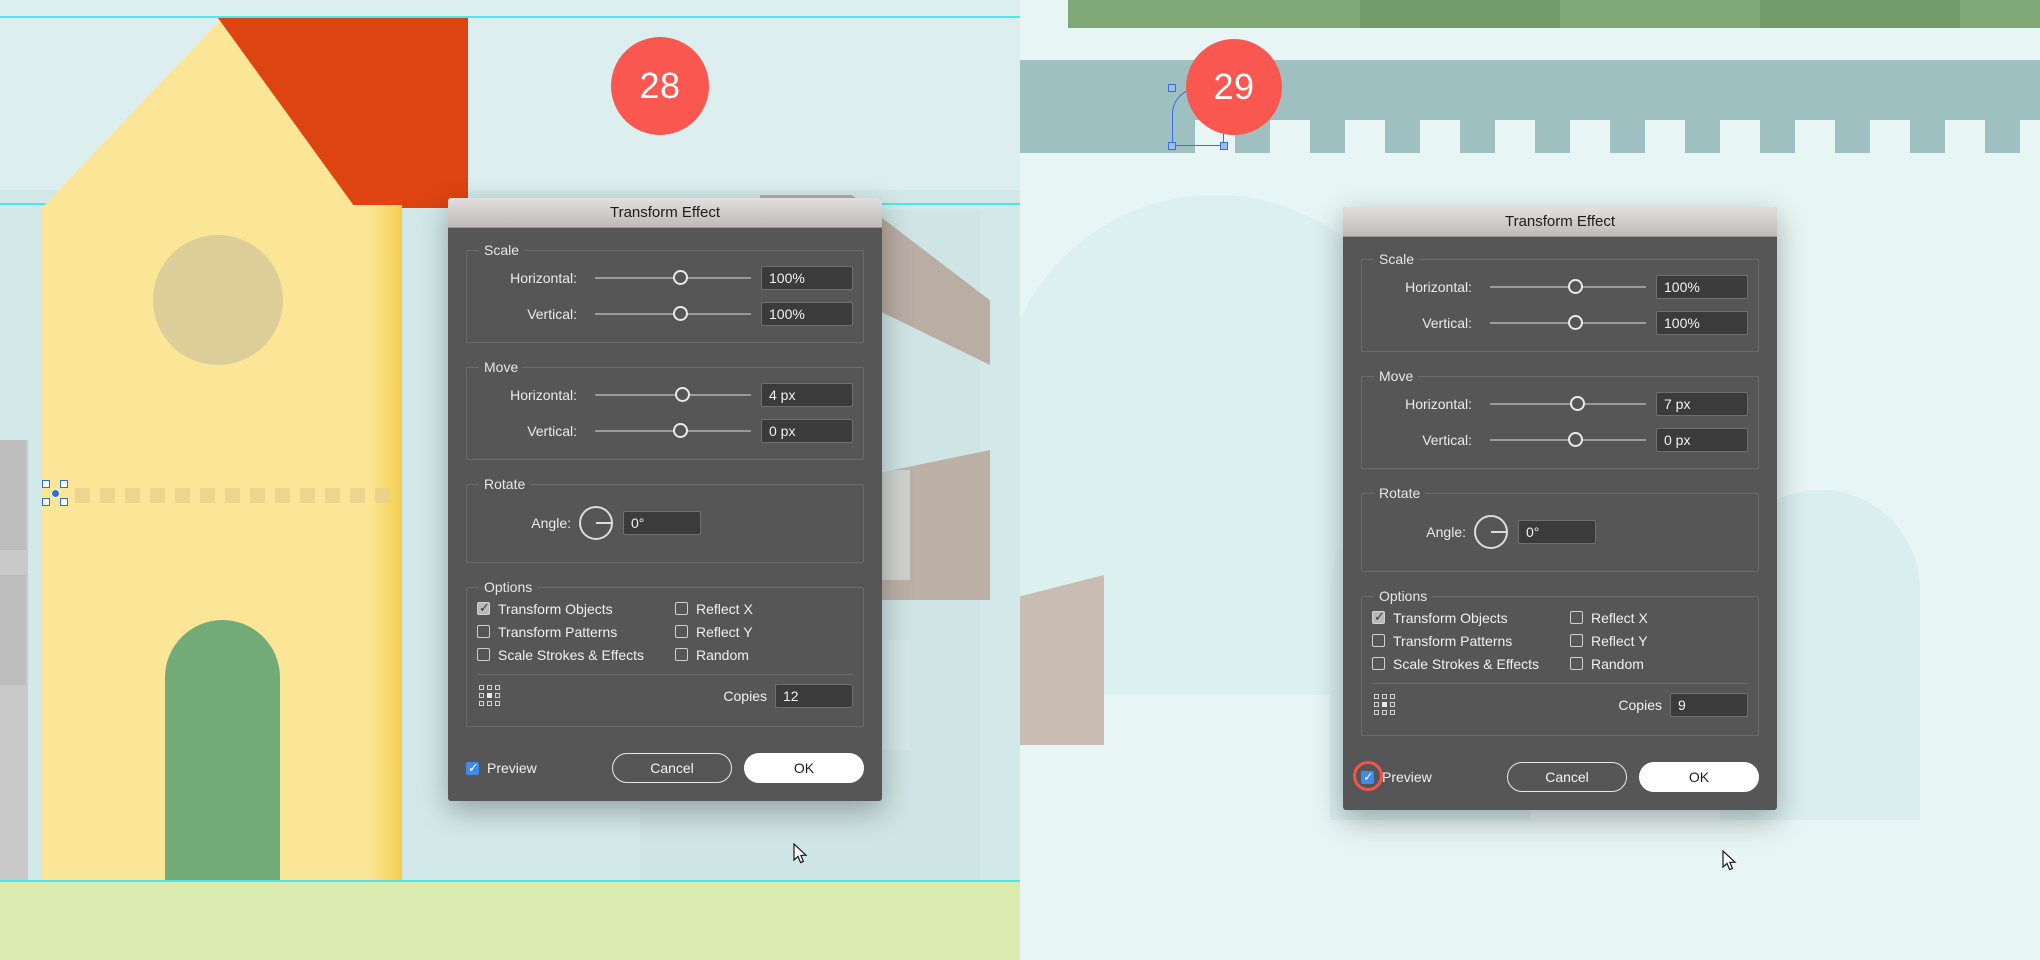  Describe the element at coordinates (1397, 259) in the screenshot. I see `scale-legend: Scale` at that location.